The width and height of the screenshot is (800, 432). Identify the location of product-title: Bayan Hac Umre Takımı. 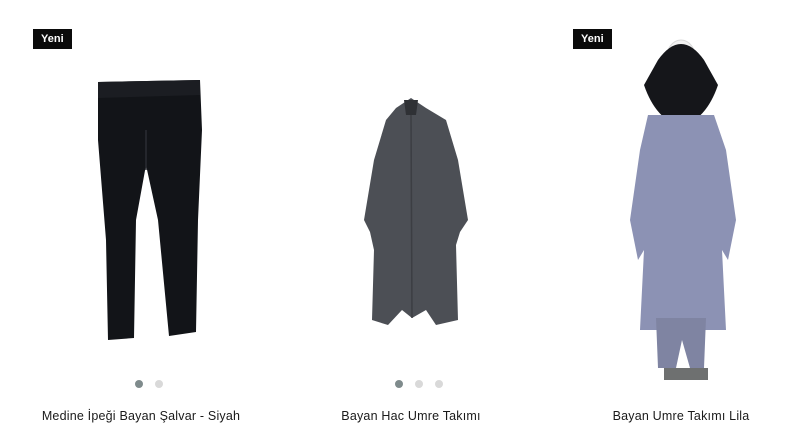
(411, 416).